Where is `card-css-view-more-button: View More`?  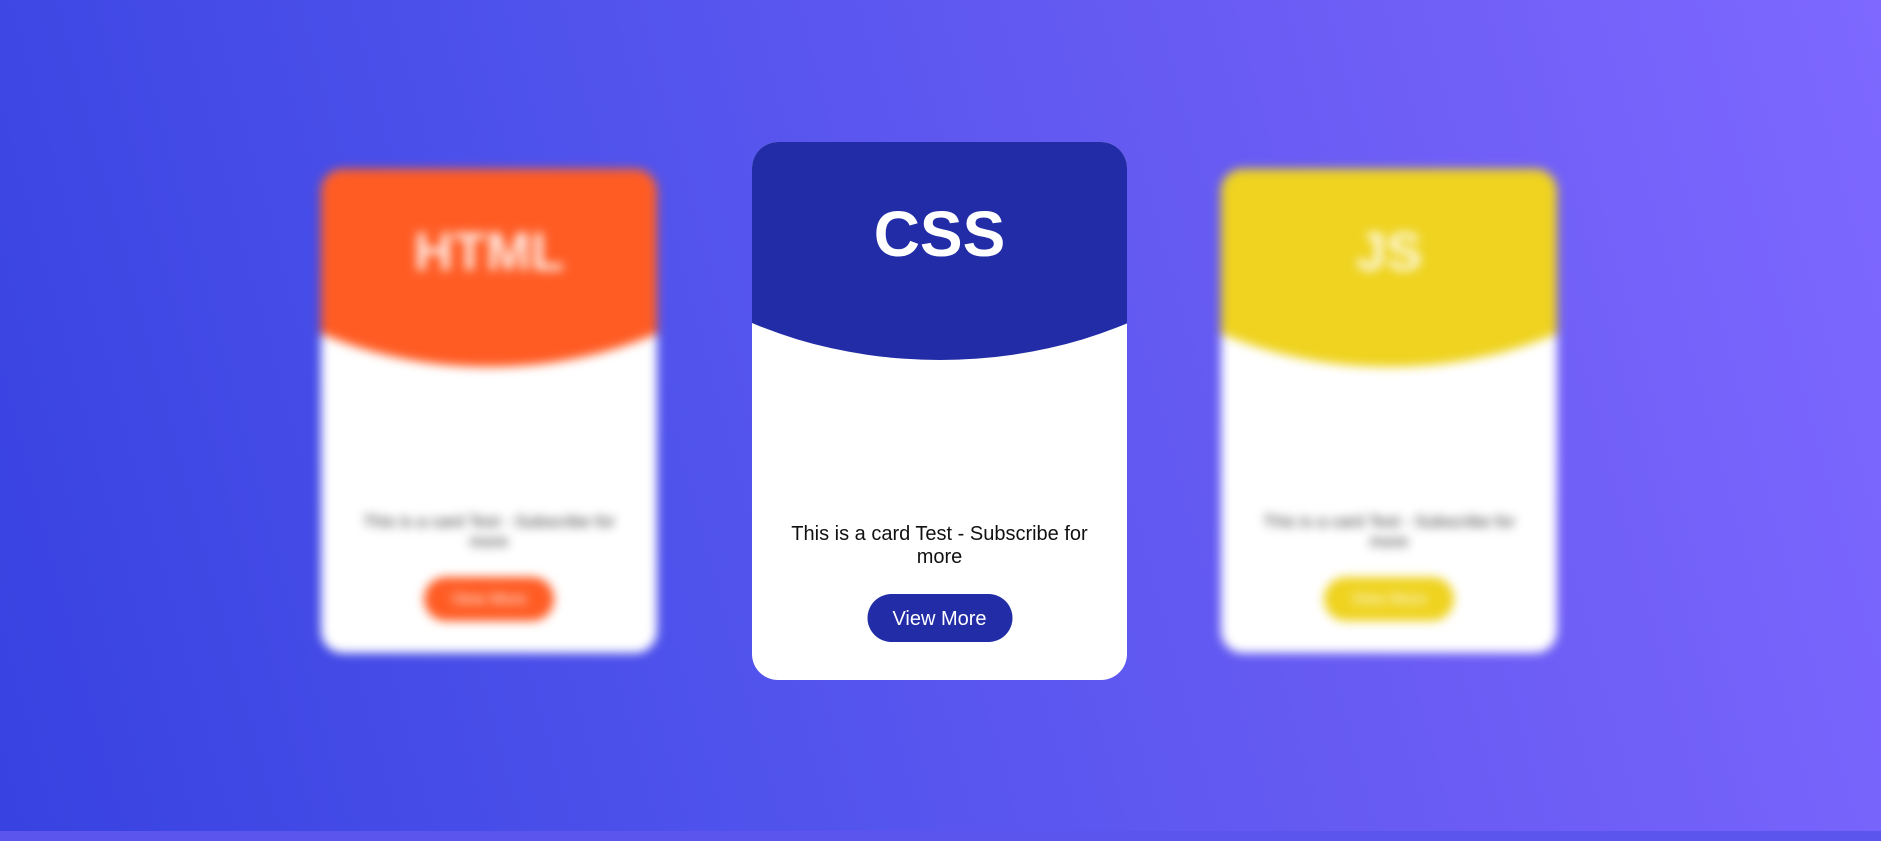 card-css-view-more-button: View More is located at coordinates (939, 618).